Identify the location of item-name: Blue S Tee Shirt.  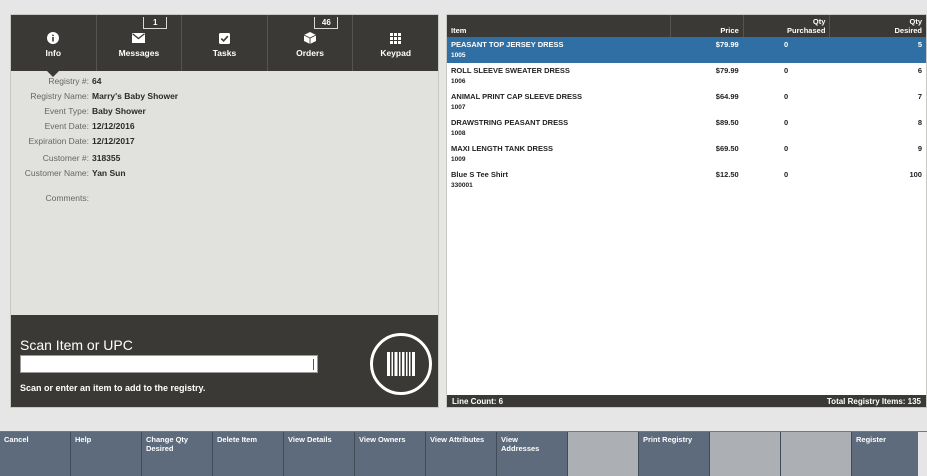
(479, 174).